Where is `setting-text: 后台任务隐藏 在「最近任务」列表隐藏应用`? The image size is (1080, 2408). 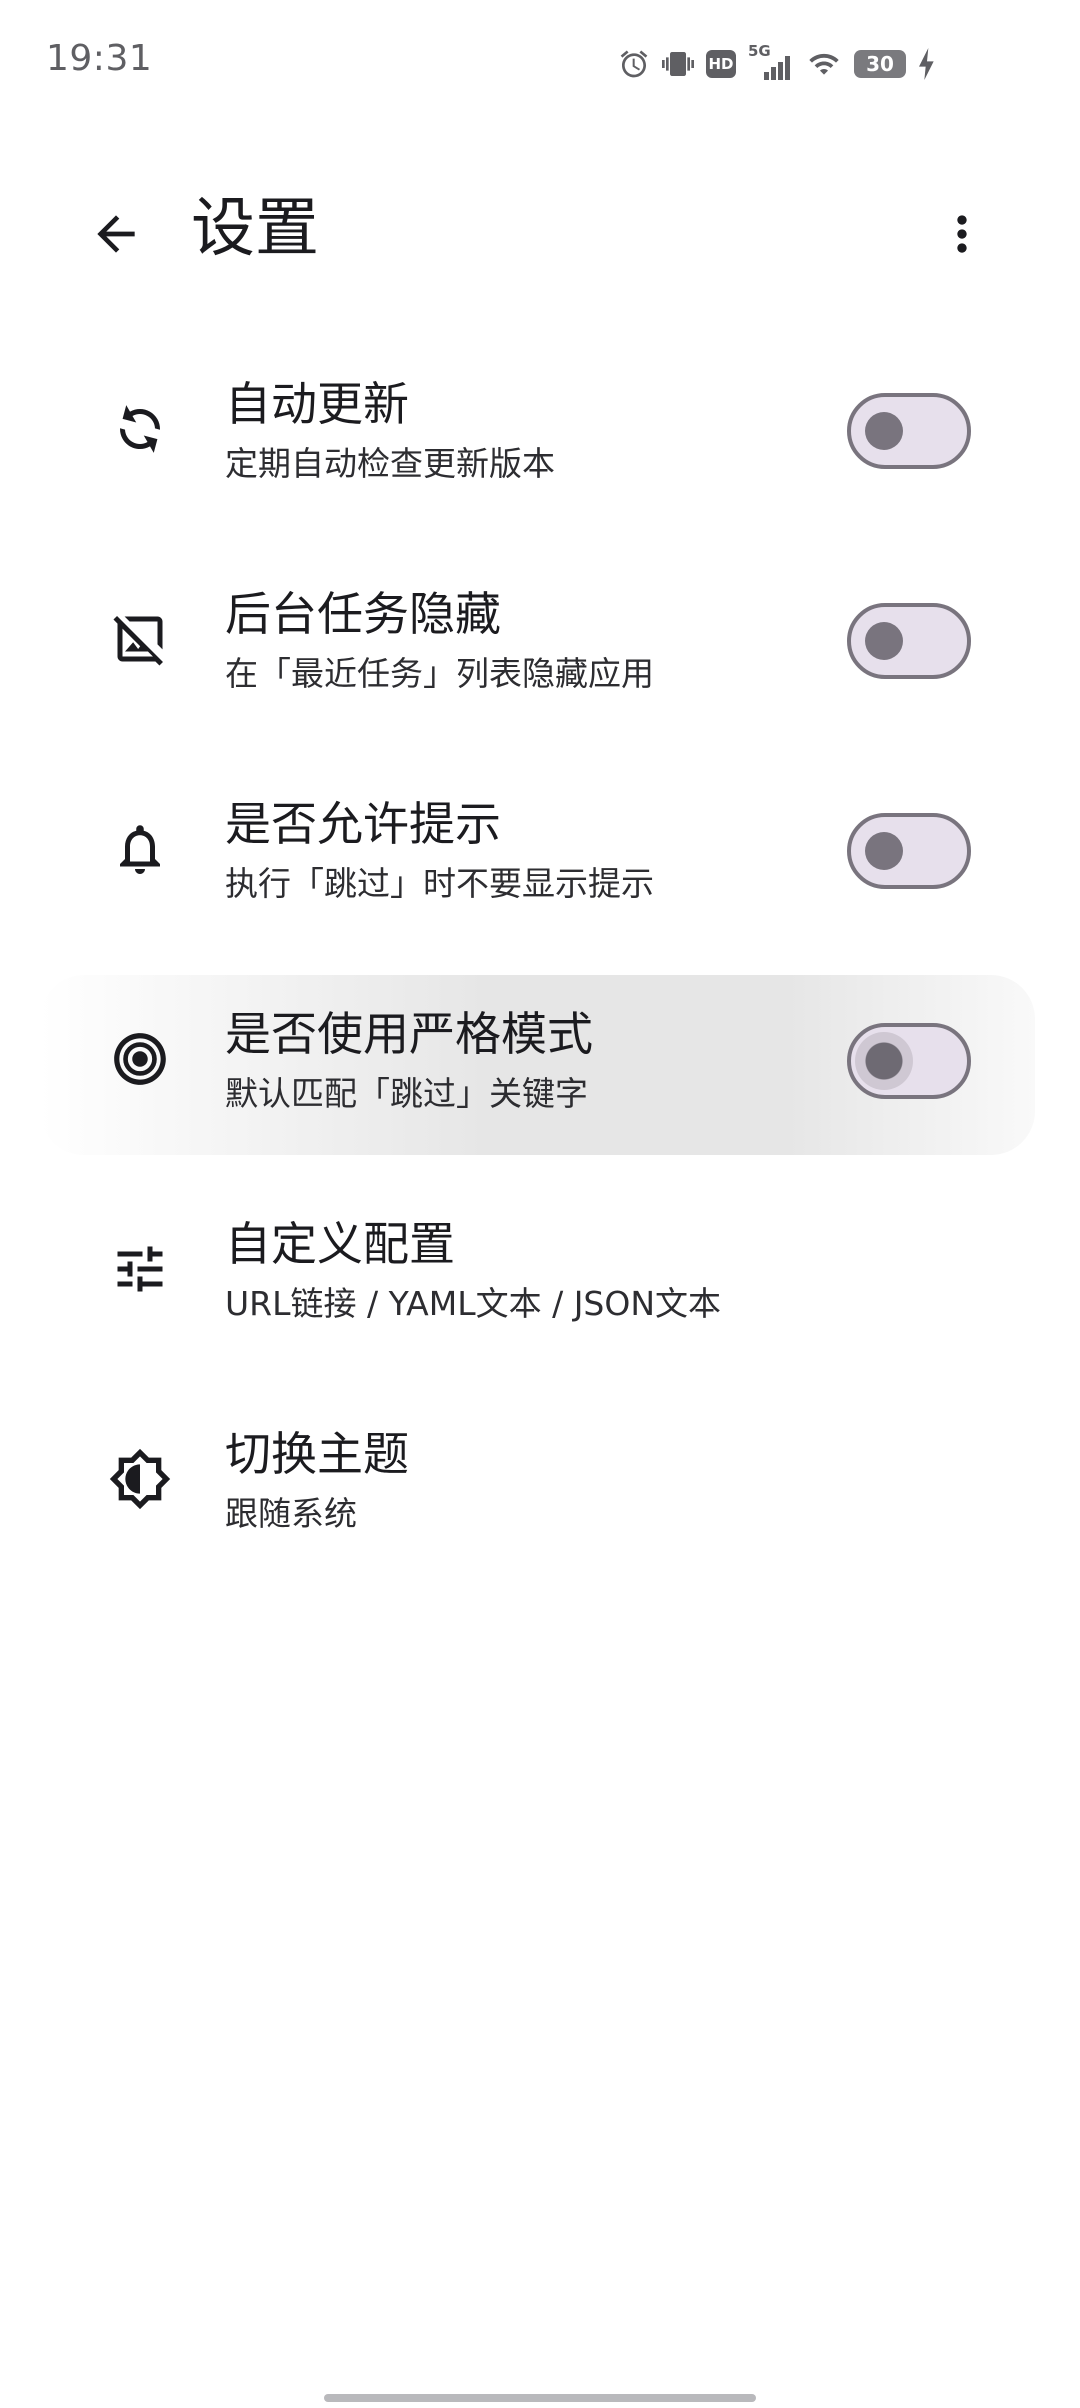 setting-text: 后台任务隐藏 在「最近任务」列表隐藏应用 is located at coordinates (439, 641).